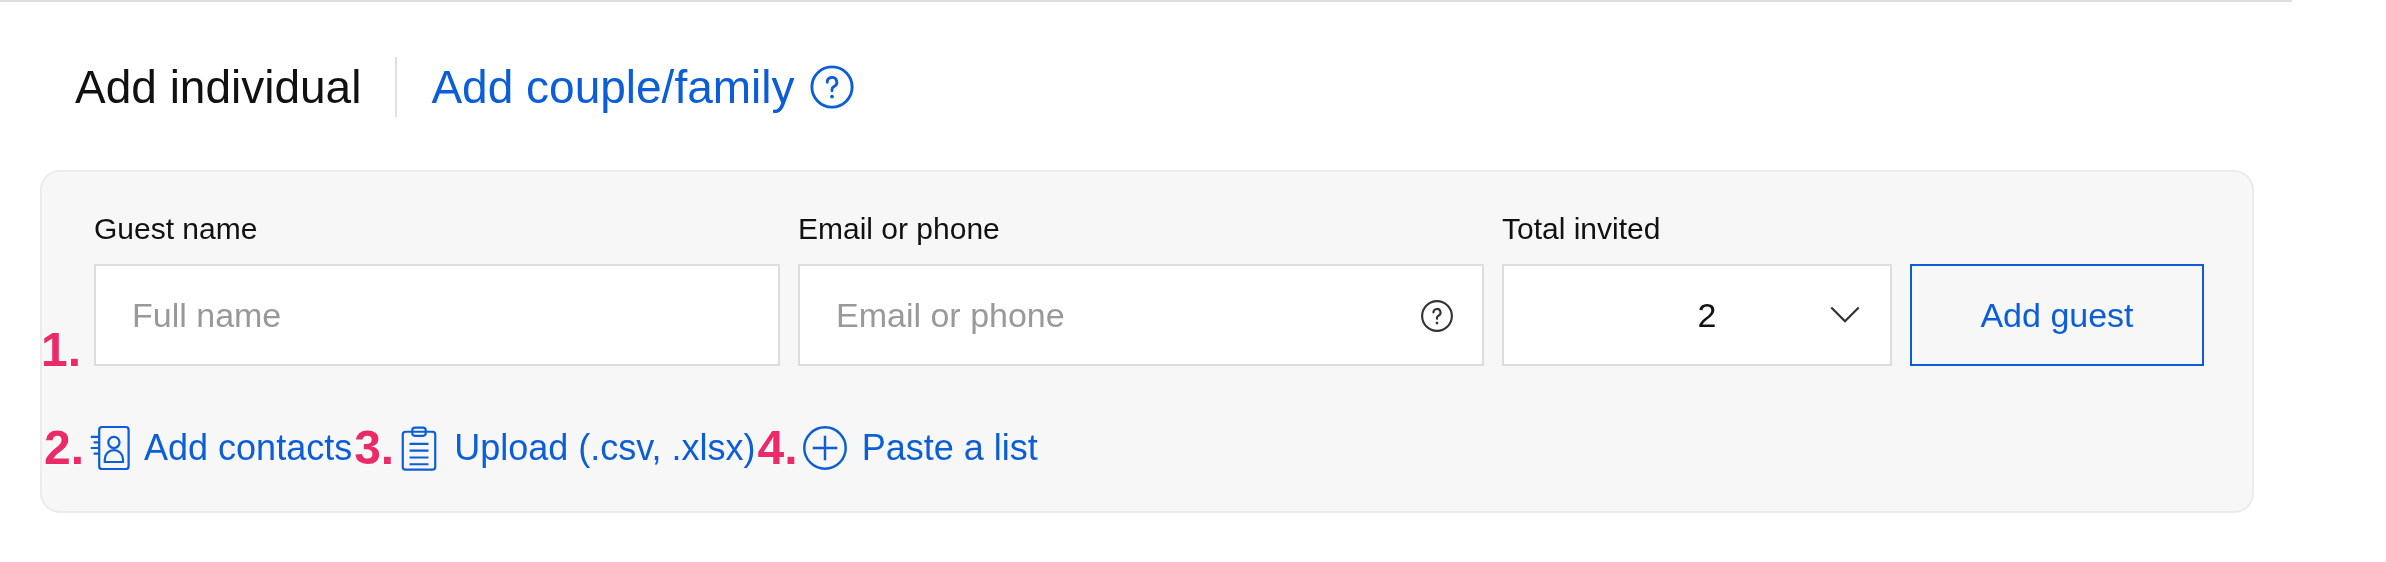 The width and height of the screenshot is (2386, 562). Describe the element at coordinates (61, 350) in the screenshot. I see `step-marker: 1.` at that location.